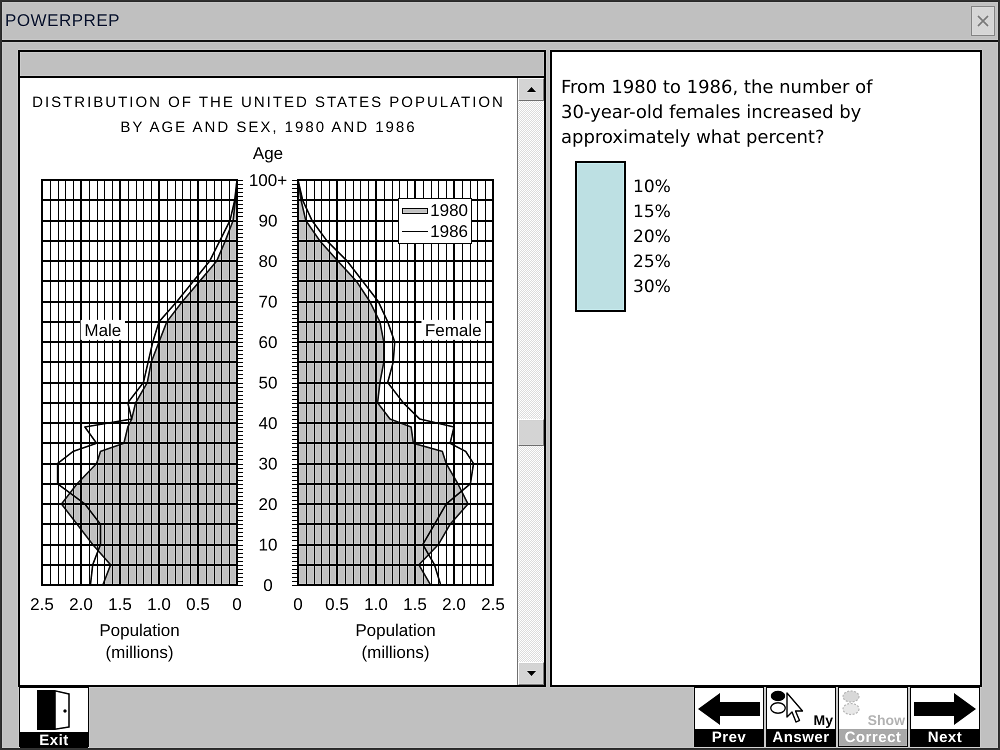 This screenshot has height=750, width=1000. Describe the element at coordinates (62, 21) in the screenshot. I see `window-title: POWERPREP` at that location.